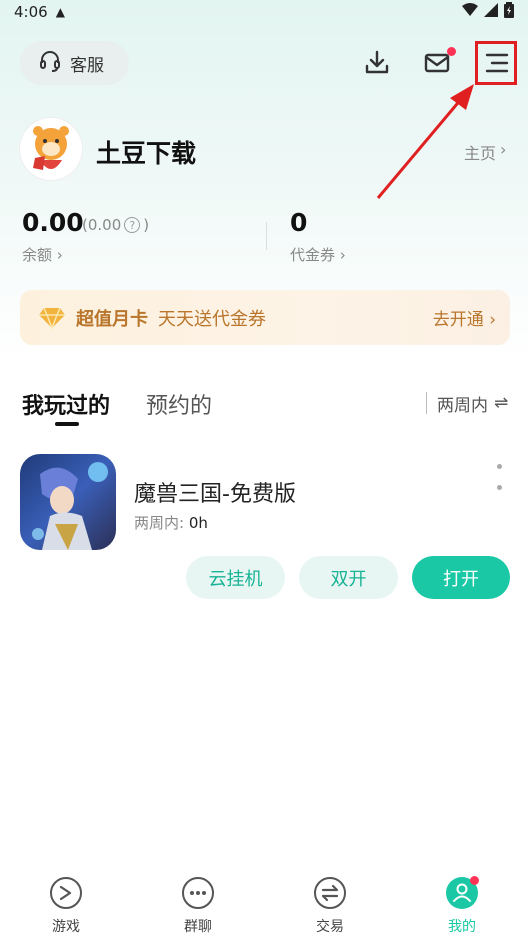 The image size is (528, 941). I want to click on nav-item-games: 游戏, so click(66, 900).